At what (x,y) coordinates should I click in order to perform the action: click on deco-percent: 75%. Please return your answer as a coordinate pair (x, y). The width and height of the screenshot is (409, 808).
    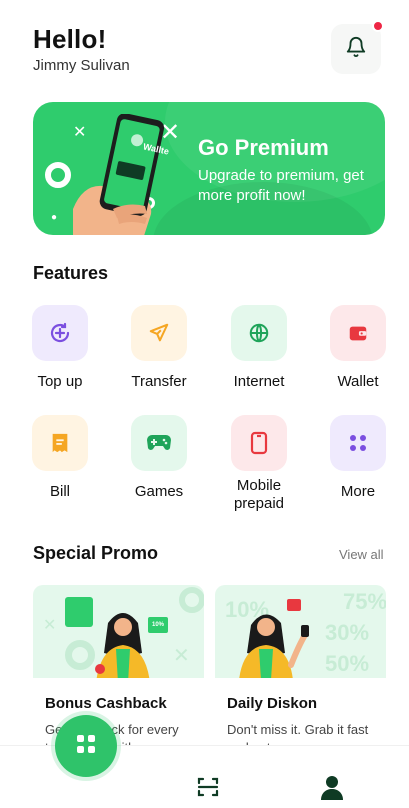
    Looking at the image, I should click on (364, 601).